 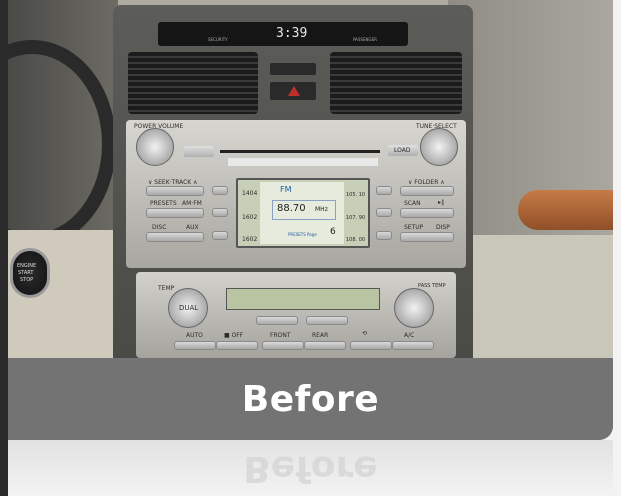 What do you see at coordinates (412, 203) in the screenshot?
I see `scan-label: SCAN` at bounding box center [412, 203].